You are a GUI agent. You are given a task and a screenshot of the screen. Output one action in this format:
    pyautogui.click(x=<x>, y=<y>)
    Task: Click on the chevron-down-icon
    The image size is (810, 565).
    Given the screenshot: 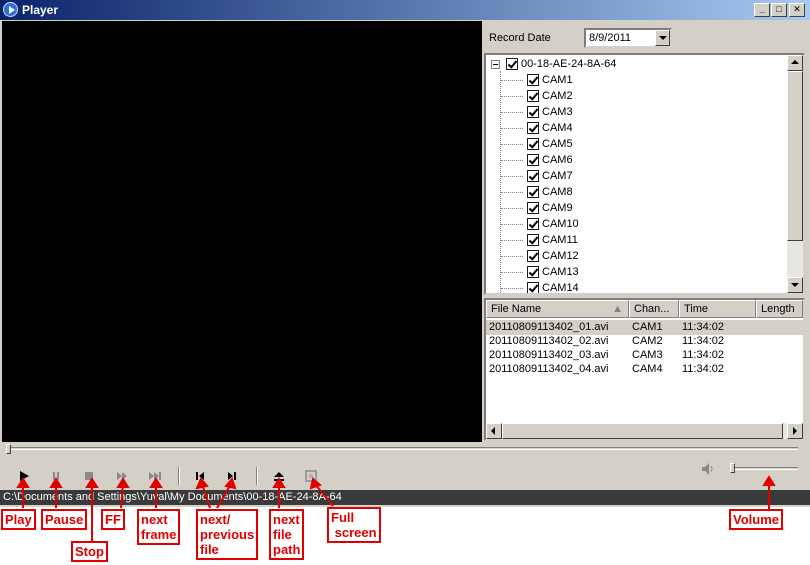 What is the action you would take?
    pyautogui.click(x=662, y=38)
    